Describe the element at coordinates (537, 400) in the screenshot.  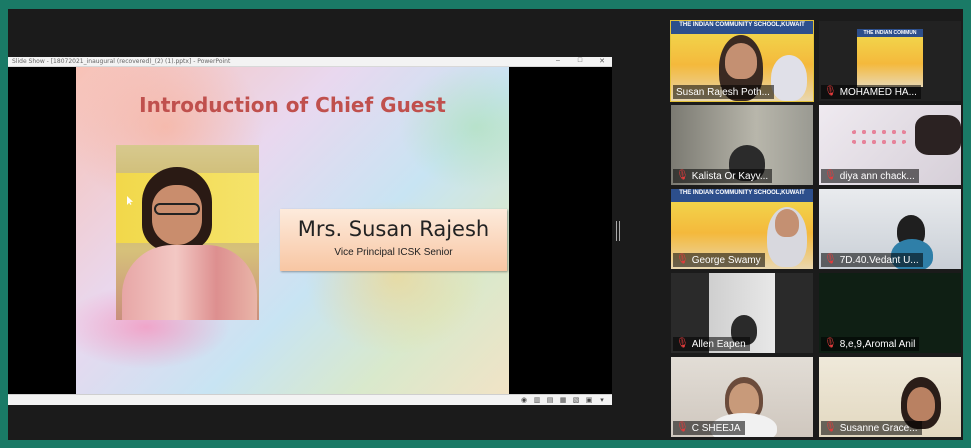
I see `status-icon-2: ▥` at that location.